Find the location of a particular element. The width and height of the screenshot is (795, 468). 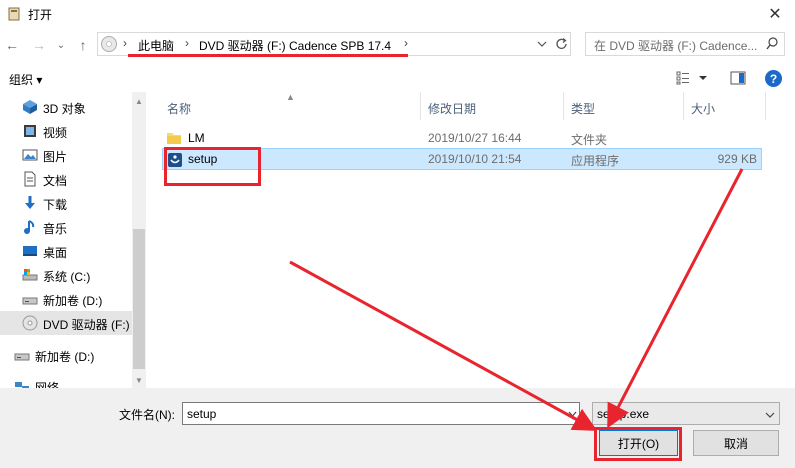

folder-icon is located at coordinates (174, 138).